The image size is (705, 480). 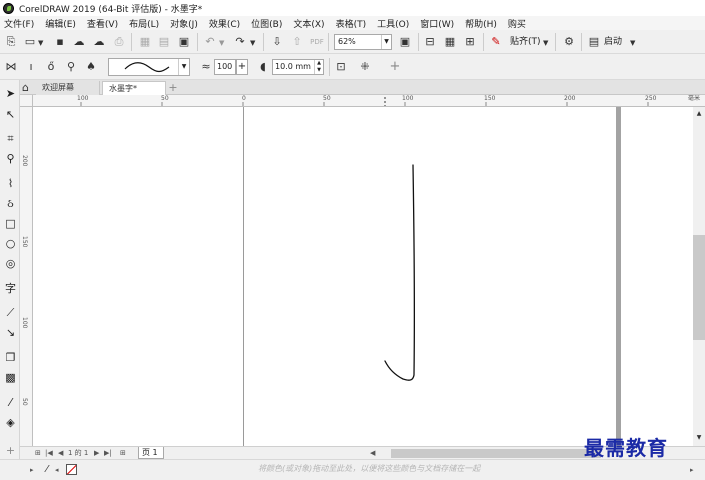 I want to click on snap-to-icon: ✎, so click(x=496, y=42).